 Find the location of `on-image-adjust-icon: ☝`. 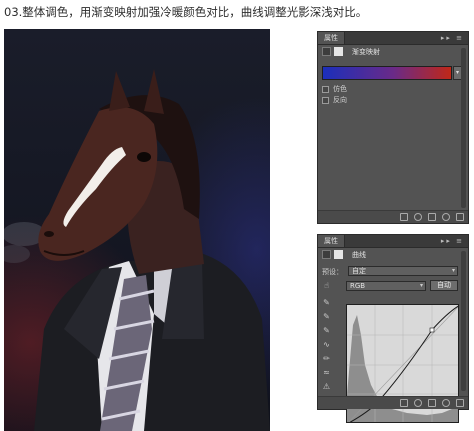

on-image-adjust-icon: ☝ is located at coordinates (326, 285).